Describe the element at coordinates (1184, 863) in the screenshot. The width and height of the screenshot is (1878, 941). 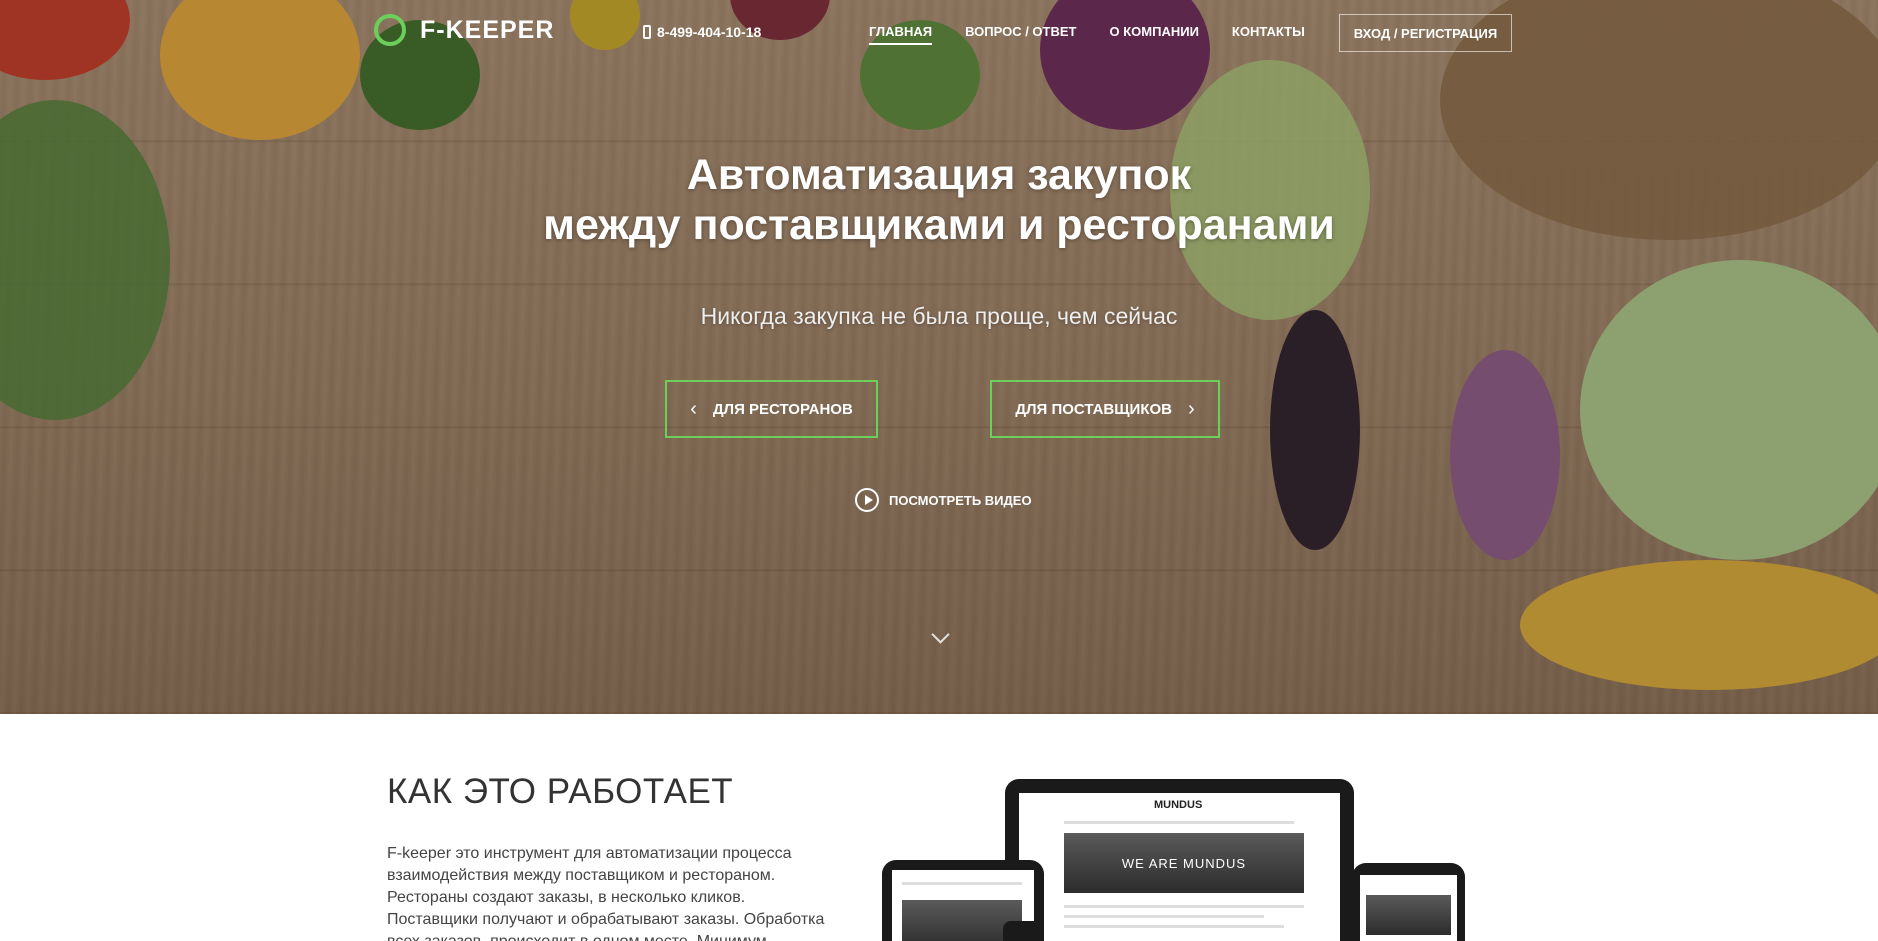
I see `mockup-banner: WE ARE MUNDUS` at that location.